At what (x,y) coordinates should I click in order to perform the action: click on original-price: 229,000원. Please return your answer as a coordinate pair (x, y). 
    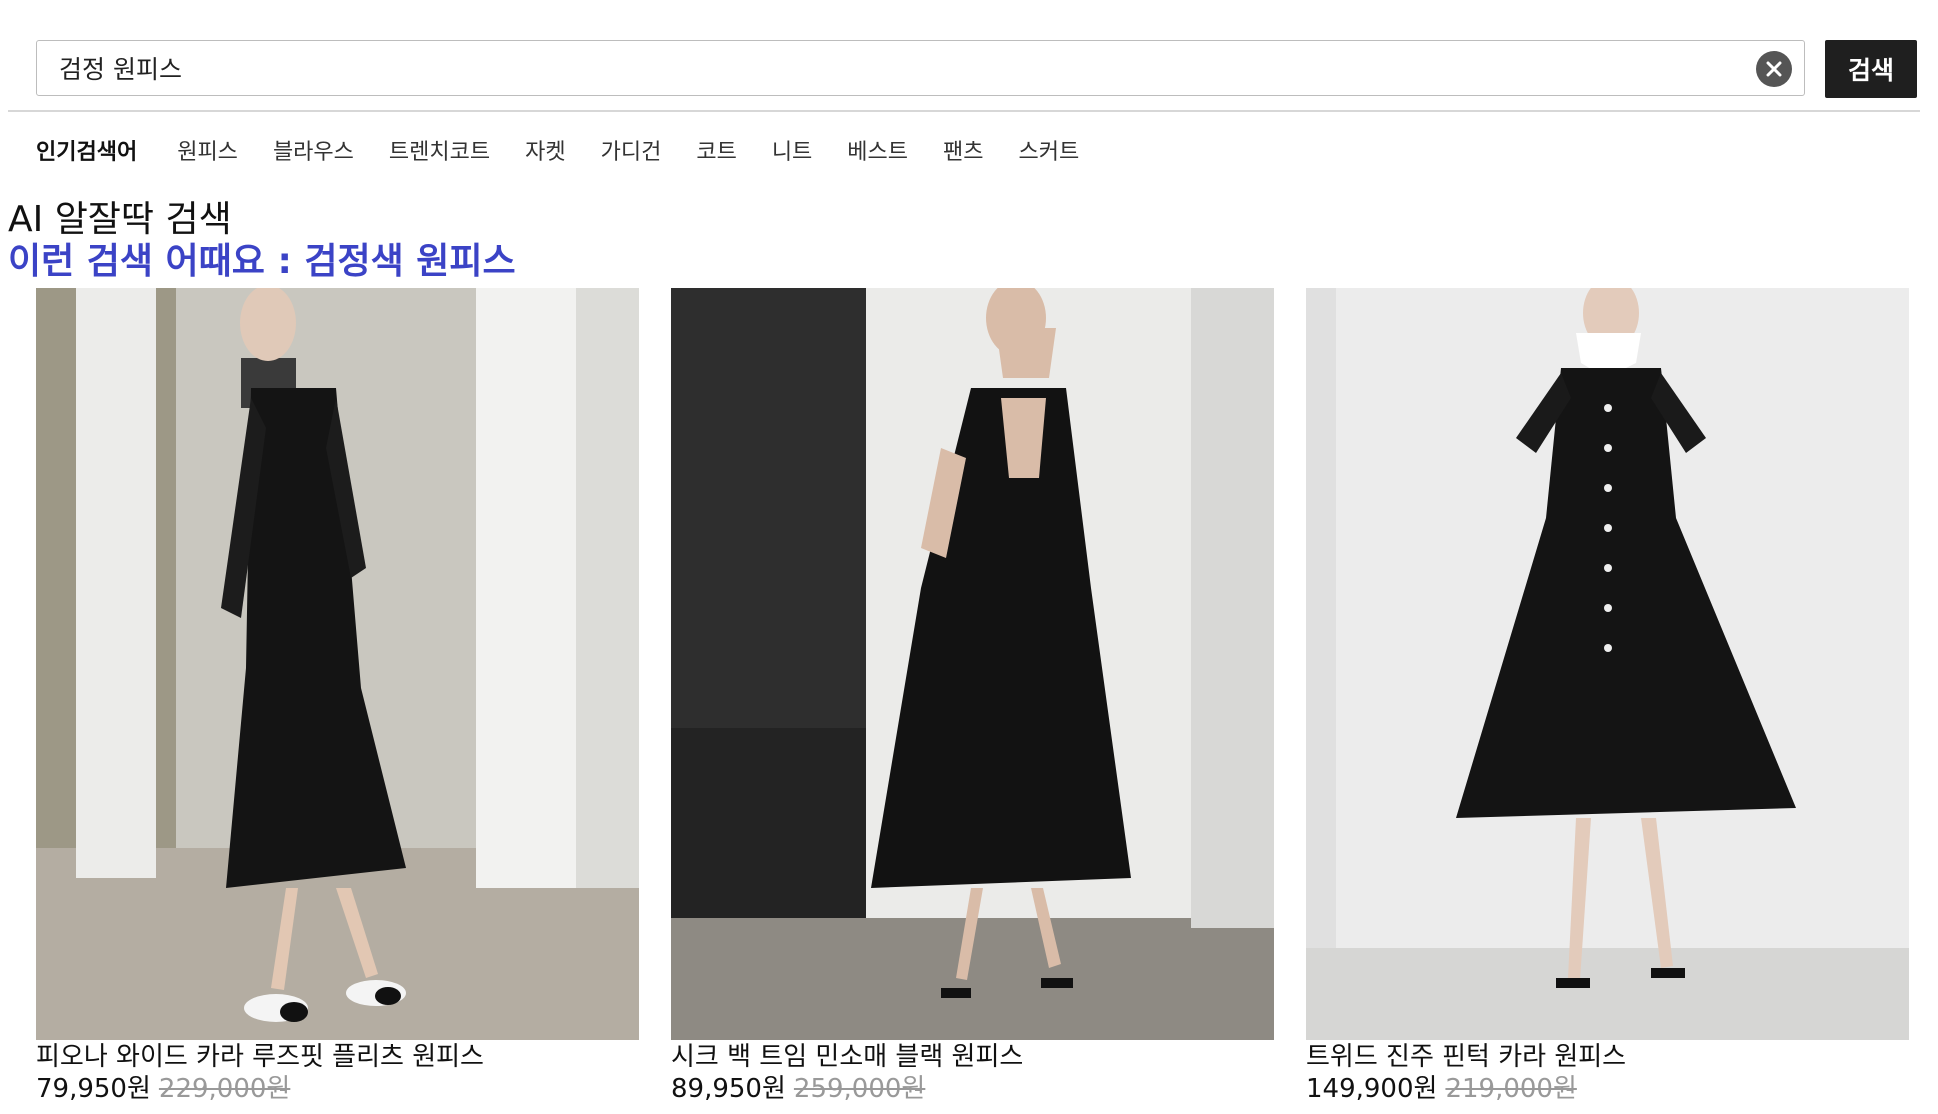
    Looking at the image, I should click on (224, 1089).